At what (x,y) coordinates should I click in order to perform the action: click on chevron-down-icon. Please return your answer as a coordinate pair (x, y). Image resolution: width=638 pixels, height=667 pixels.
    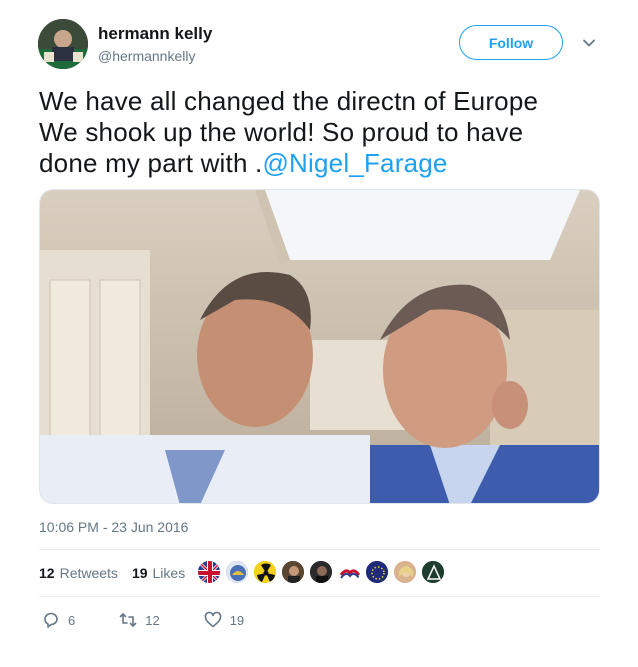
    Looking at the image, I should click on (589, 43).